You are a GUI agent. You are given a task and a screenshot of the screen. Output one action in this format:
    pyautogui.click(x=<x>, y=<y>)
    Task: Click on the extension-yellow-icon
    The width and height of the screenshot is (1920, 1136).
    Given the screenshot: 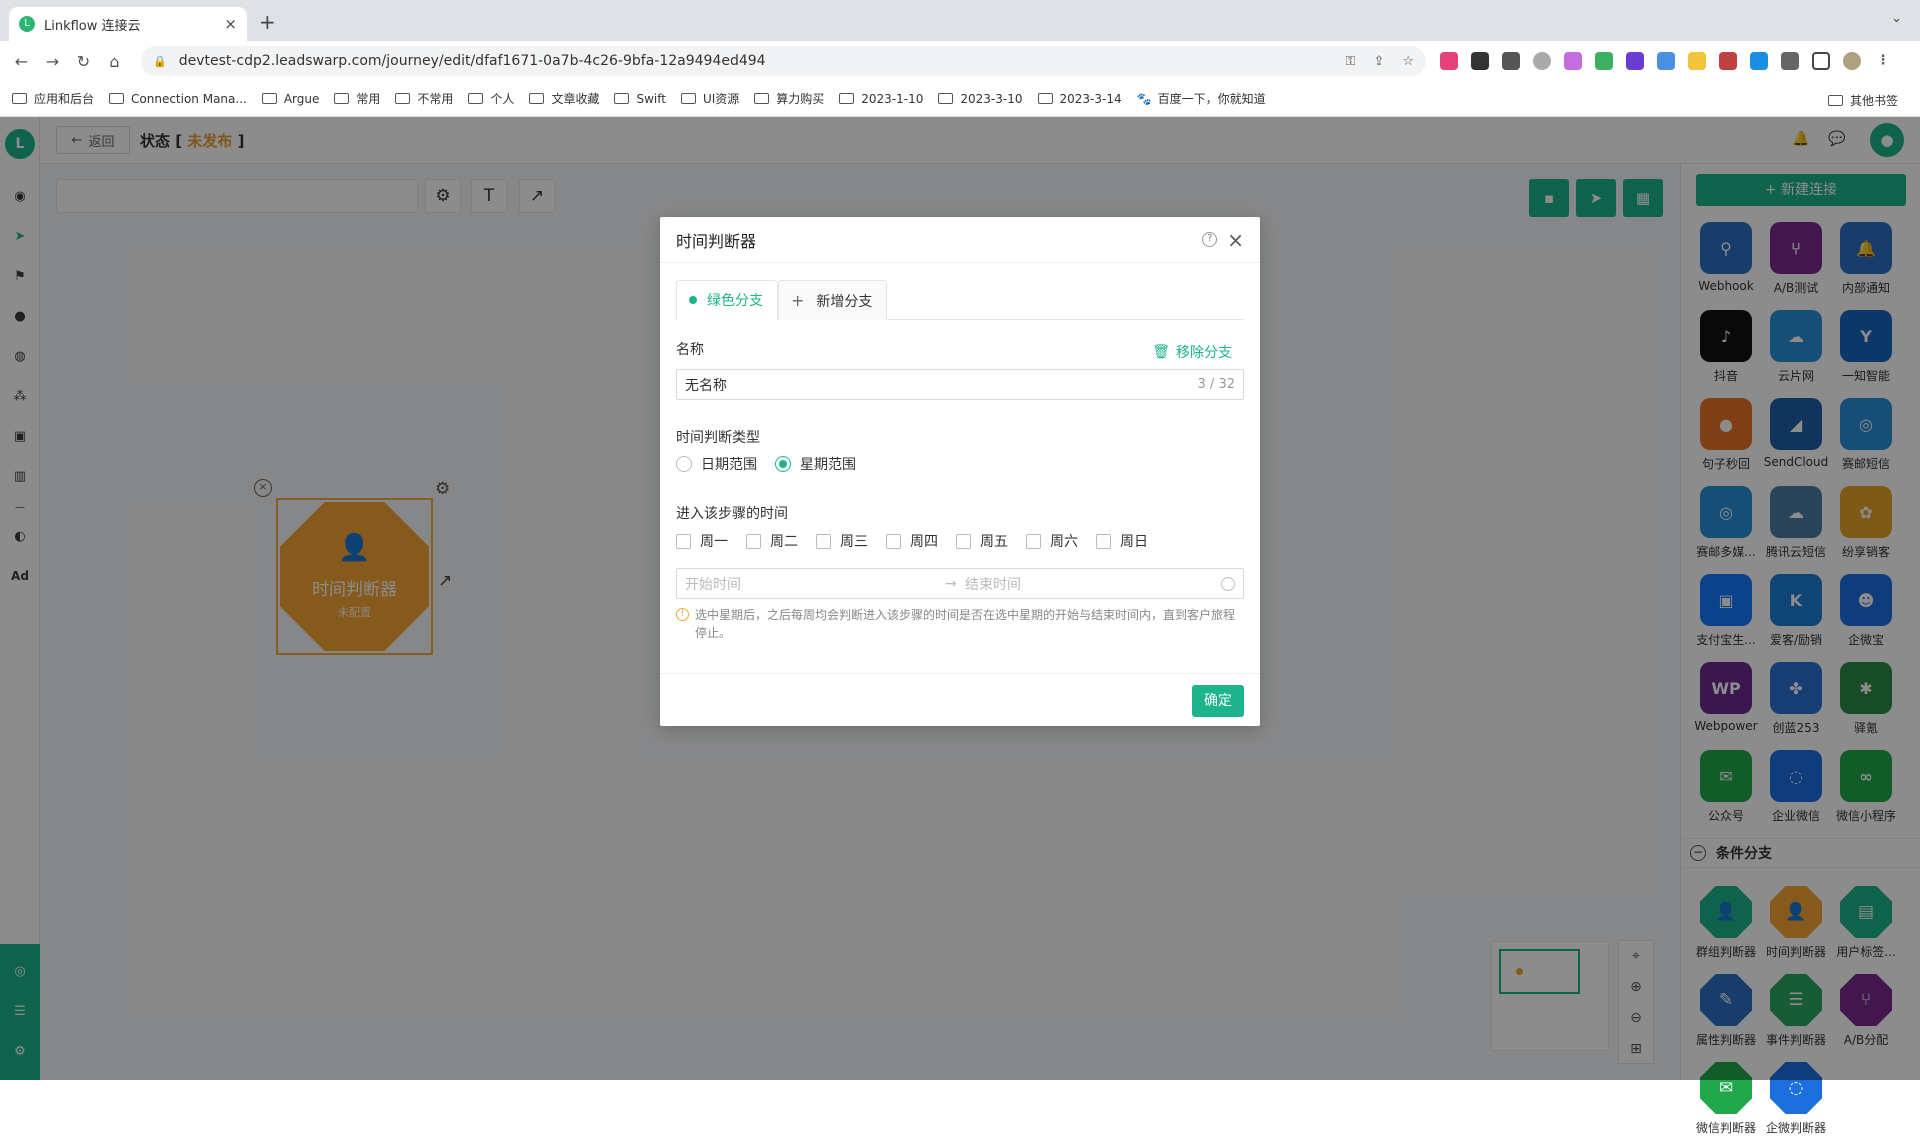 What is the action you would take?
    pyautogui.click(x=1697, y=61)
    